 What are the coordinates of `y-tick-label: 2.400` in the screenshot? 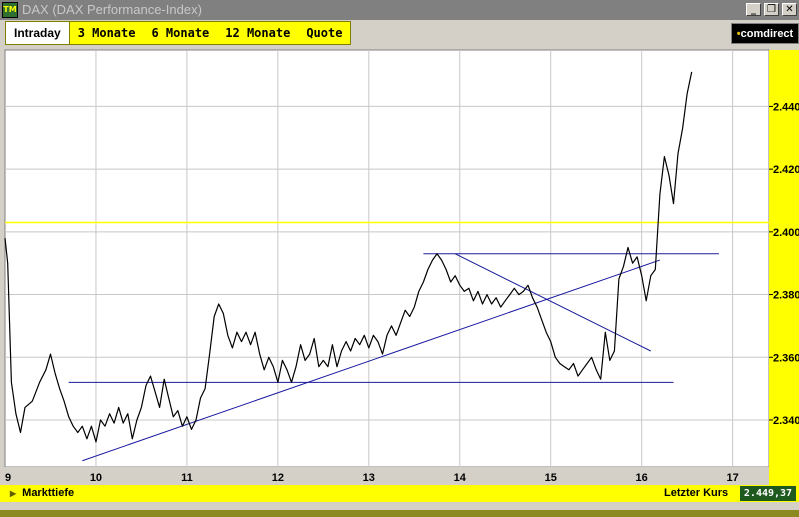 It's located at (786, 233).